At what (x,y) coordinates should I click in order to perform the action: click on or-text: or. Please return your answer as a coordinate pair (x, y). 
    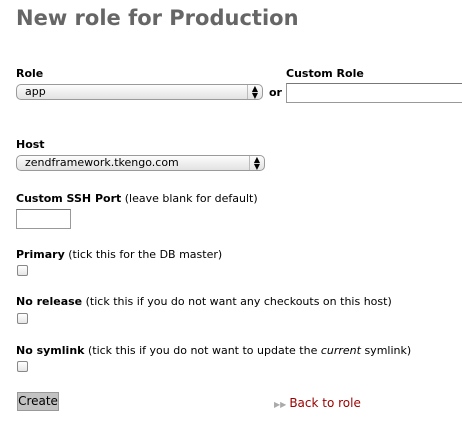
    Looking at the image, I should click on (275, 92).